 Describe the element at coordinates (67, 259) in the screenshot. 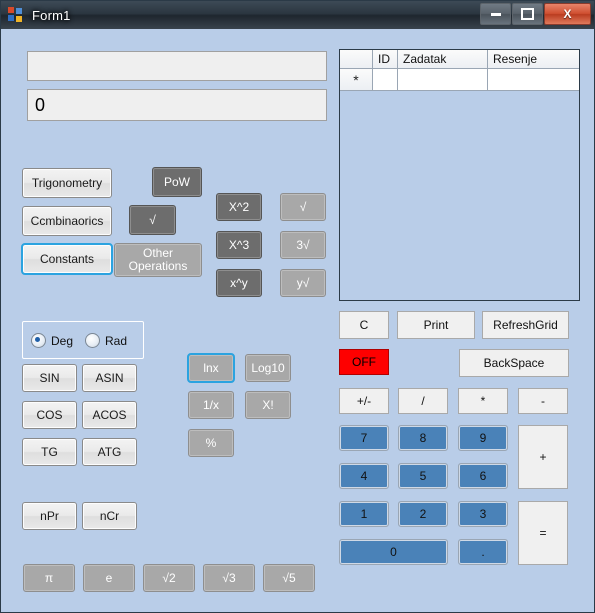

I see `constants-button: Constants` at that location.